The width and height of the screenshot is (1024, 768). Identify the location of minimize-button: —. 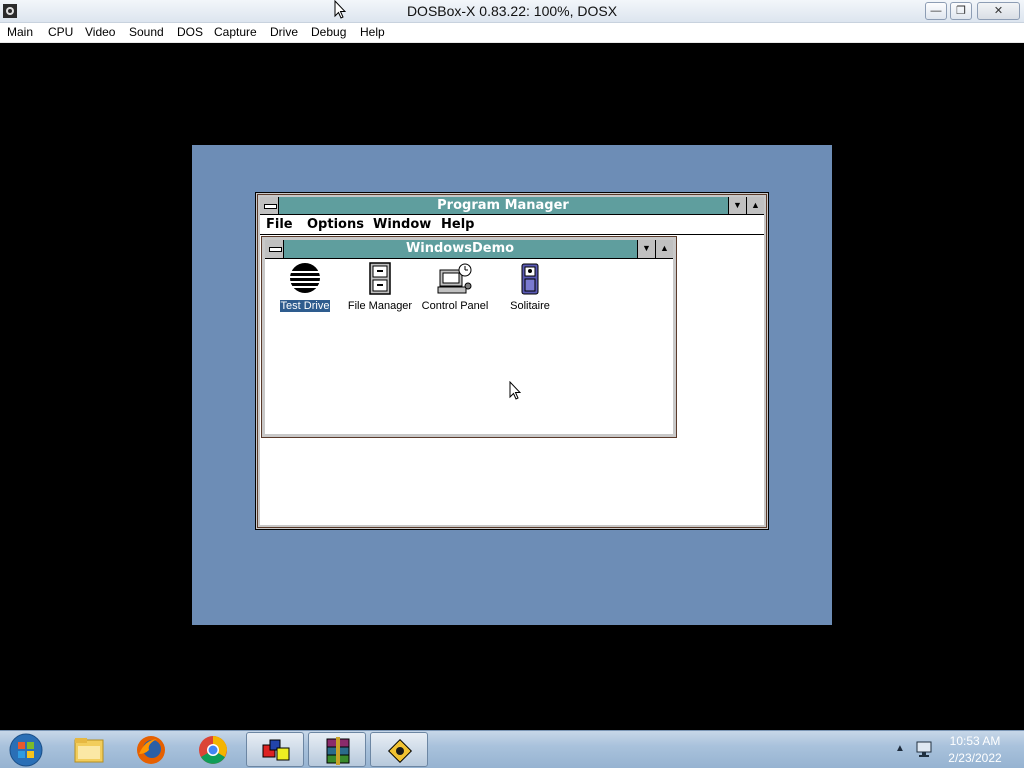
(936, 11).